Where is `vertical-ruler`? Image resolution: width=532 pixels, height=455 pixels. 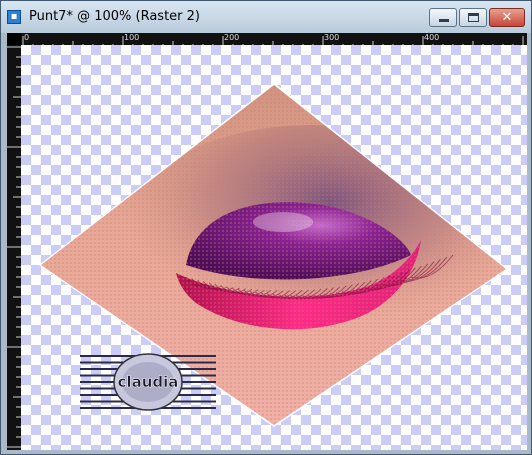
vertical-ruler is located at coordinates (14, 247).